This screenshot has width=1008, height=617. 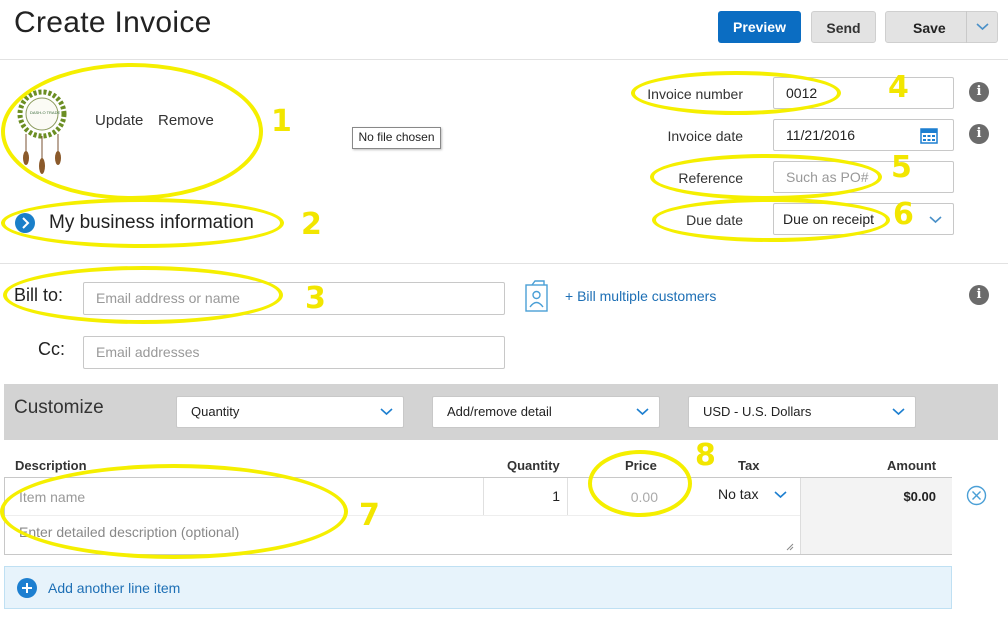 What do you see at coordinates (821, 135) in the screenshot?
I see `invoice-date-value: 11/21/2016` at bounding box center [821, 135].